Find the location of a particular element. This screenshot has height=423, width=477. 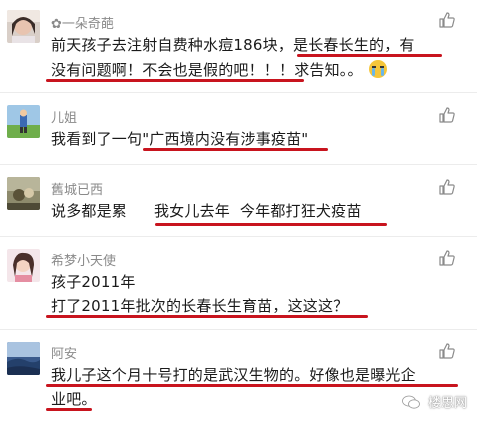

comment-text: 说多都是累 is located at coordinates (89, 211).